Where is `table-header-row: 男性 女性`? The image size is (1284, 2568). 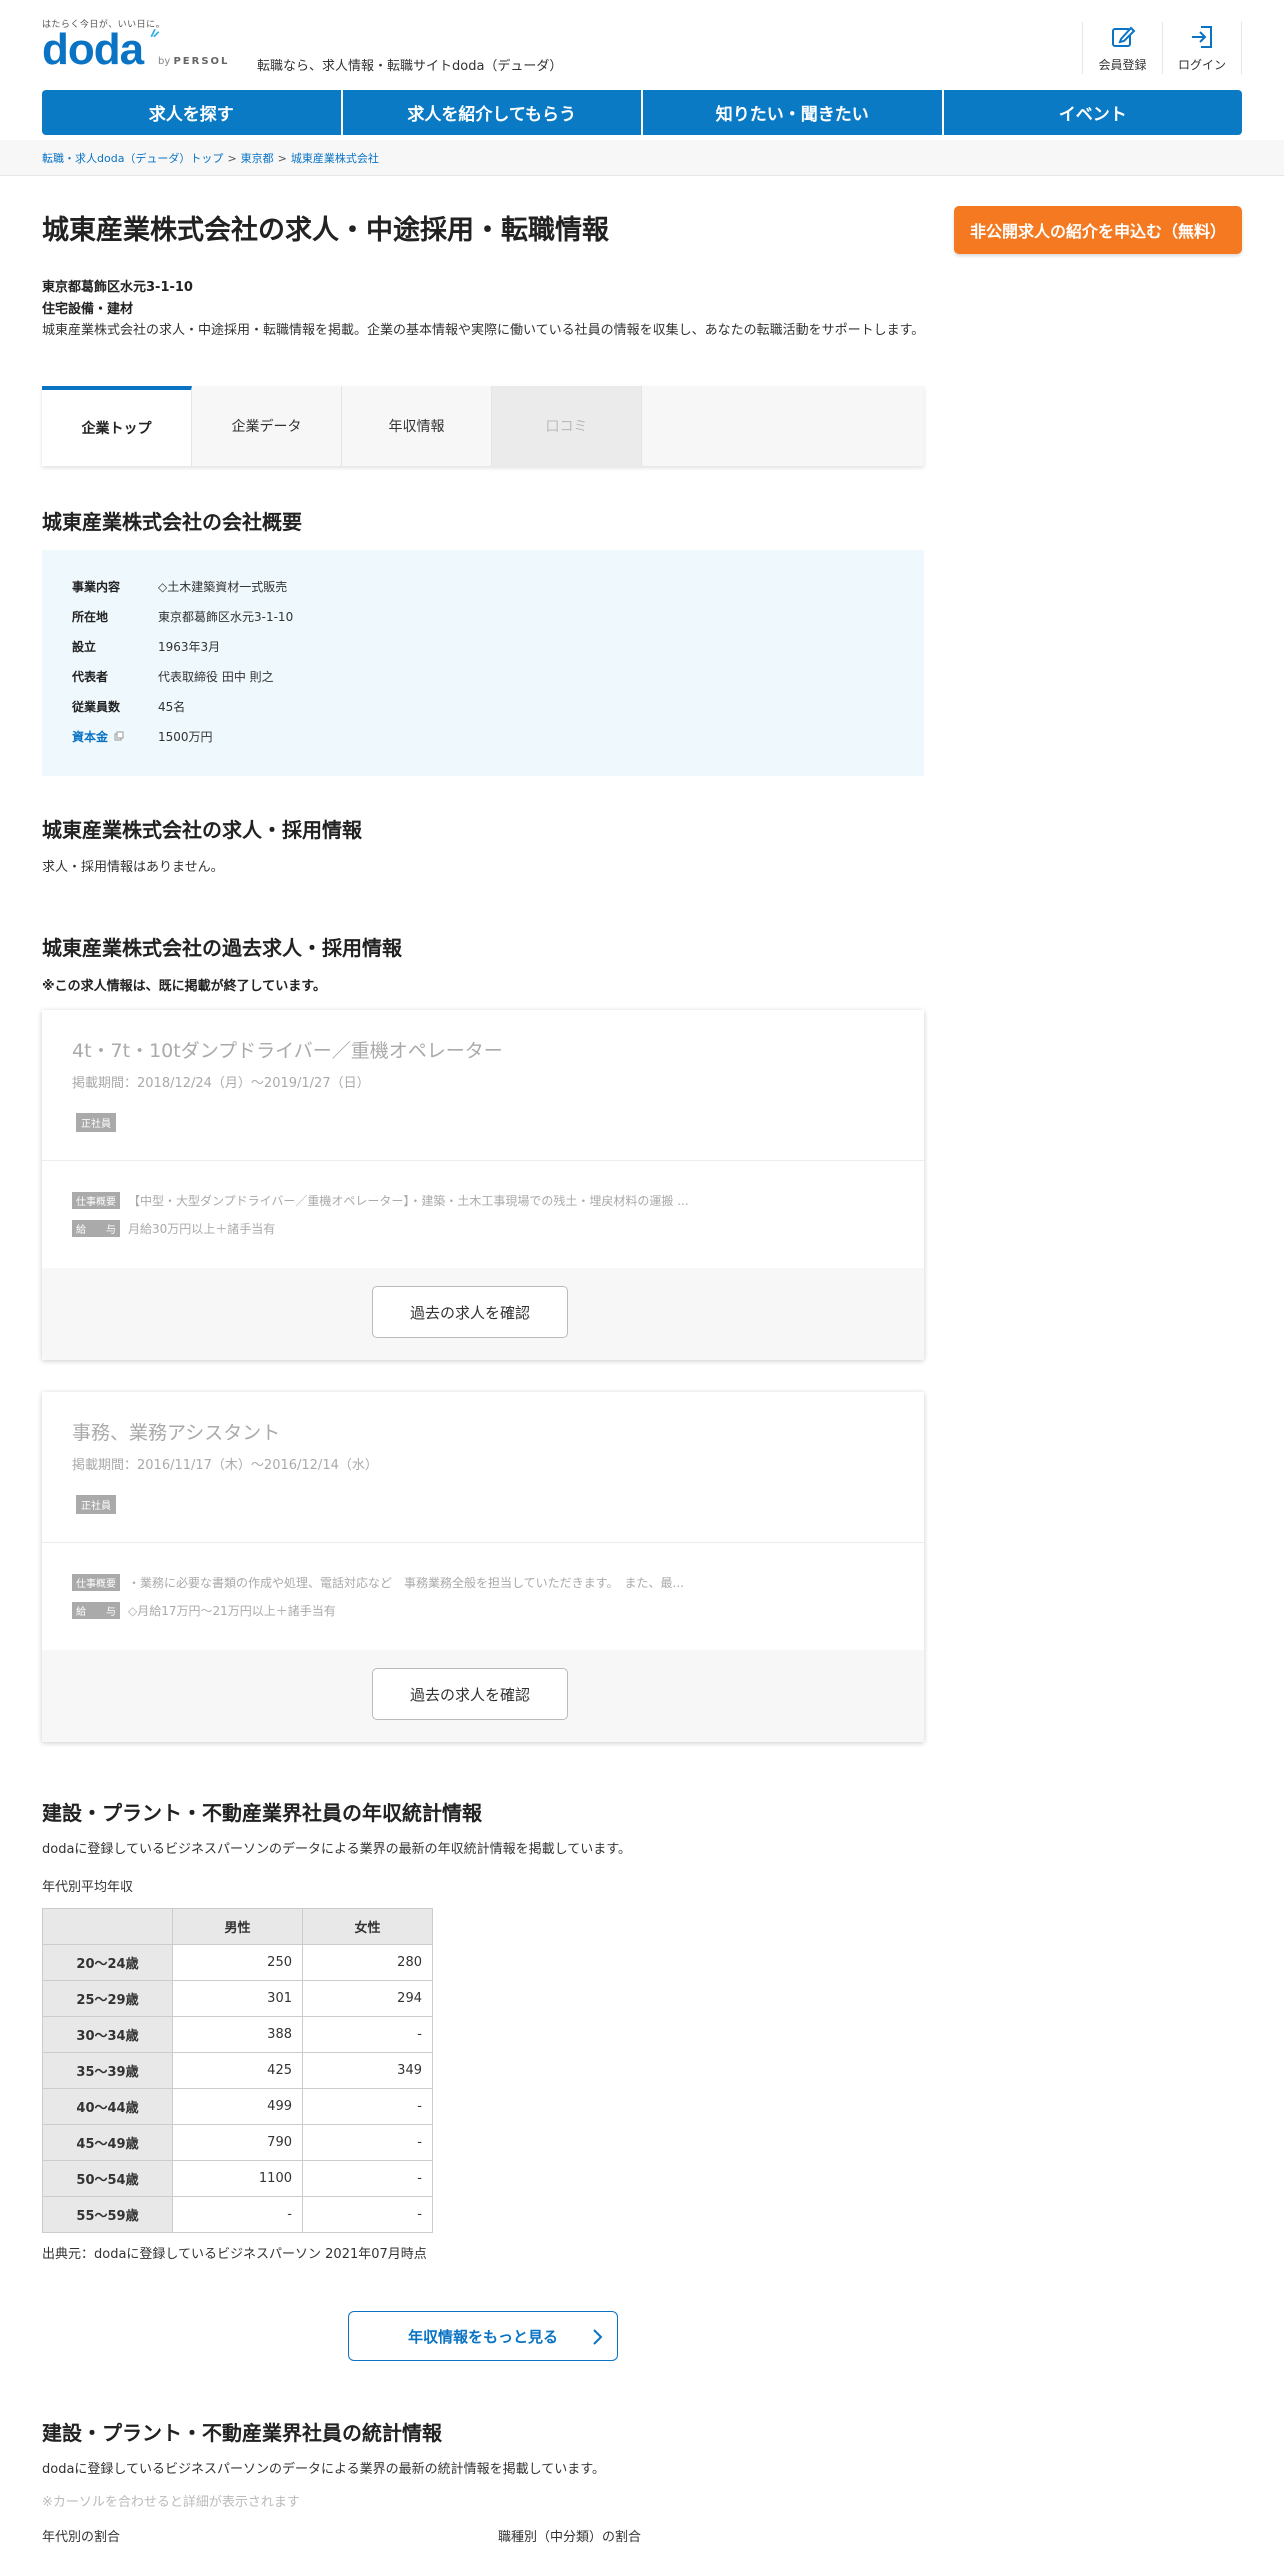 table-header-row: 男性 女性 is located at coordinates (237, 1926).